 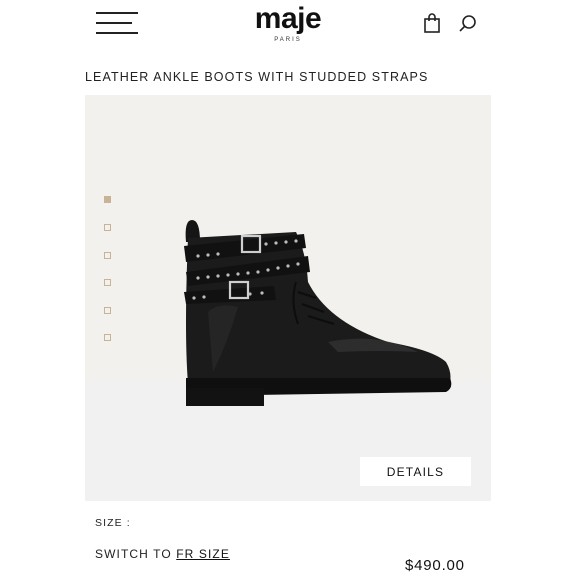 I want to click on logo-subtitle: PARIS, so click(x=288, y=40).